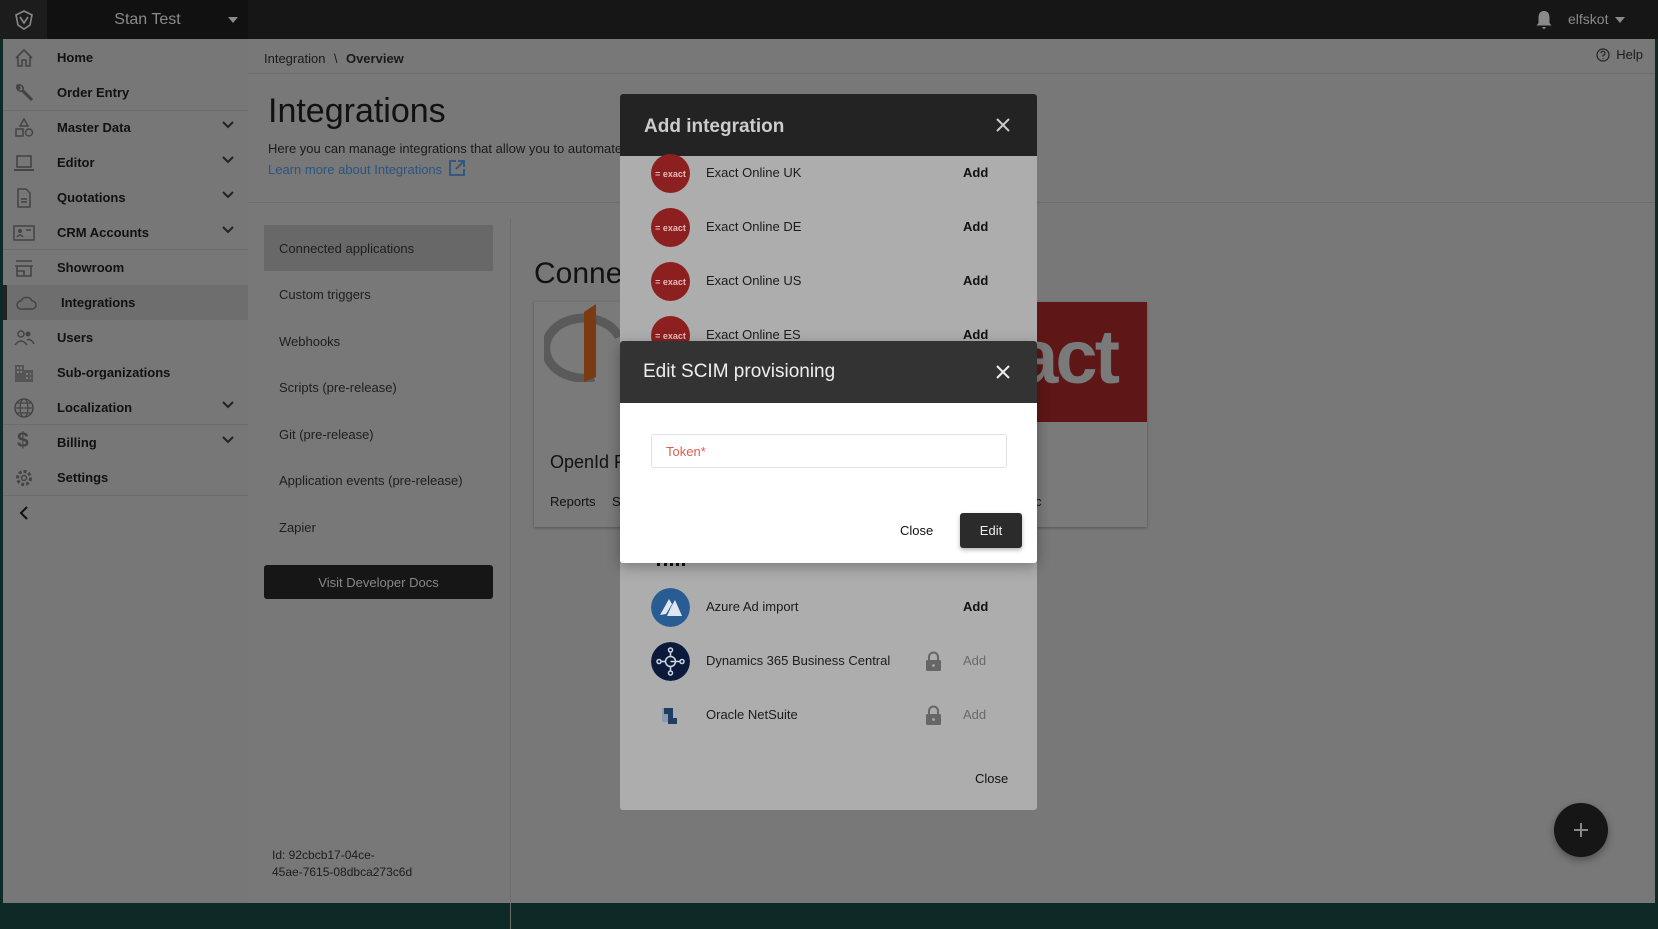 The width and height of the screenshot is (1658, 929). I want to click on integration-row-exact-us: = exact Exact Online US Add, so click(828, 282).